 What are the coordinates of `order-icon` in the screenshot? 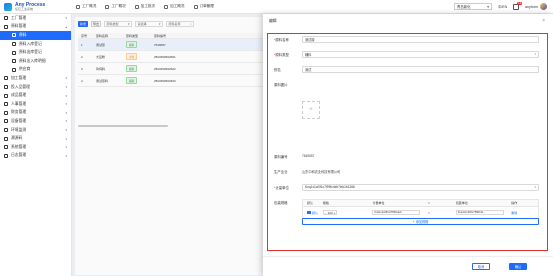 It's located at (195, 6).